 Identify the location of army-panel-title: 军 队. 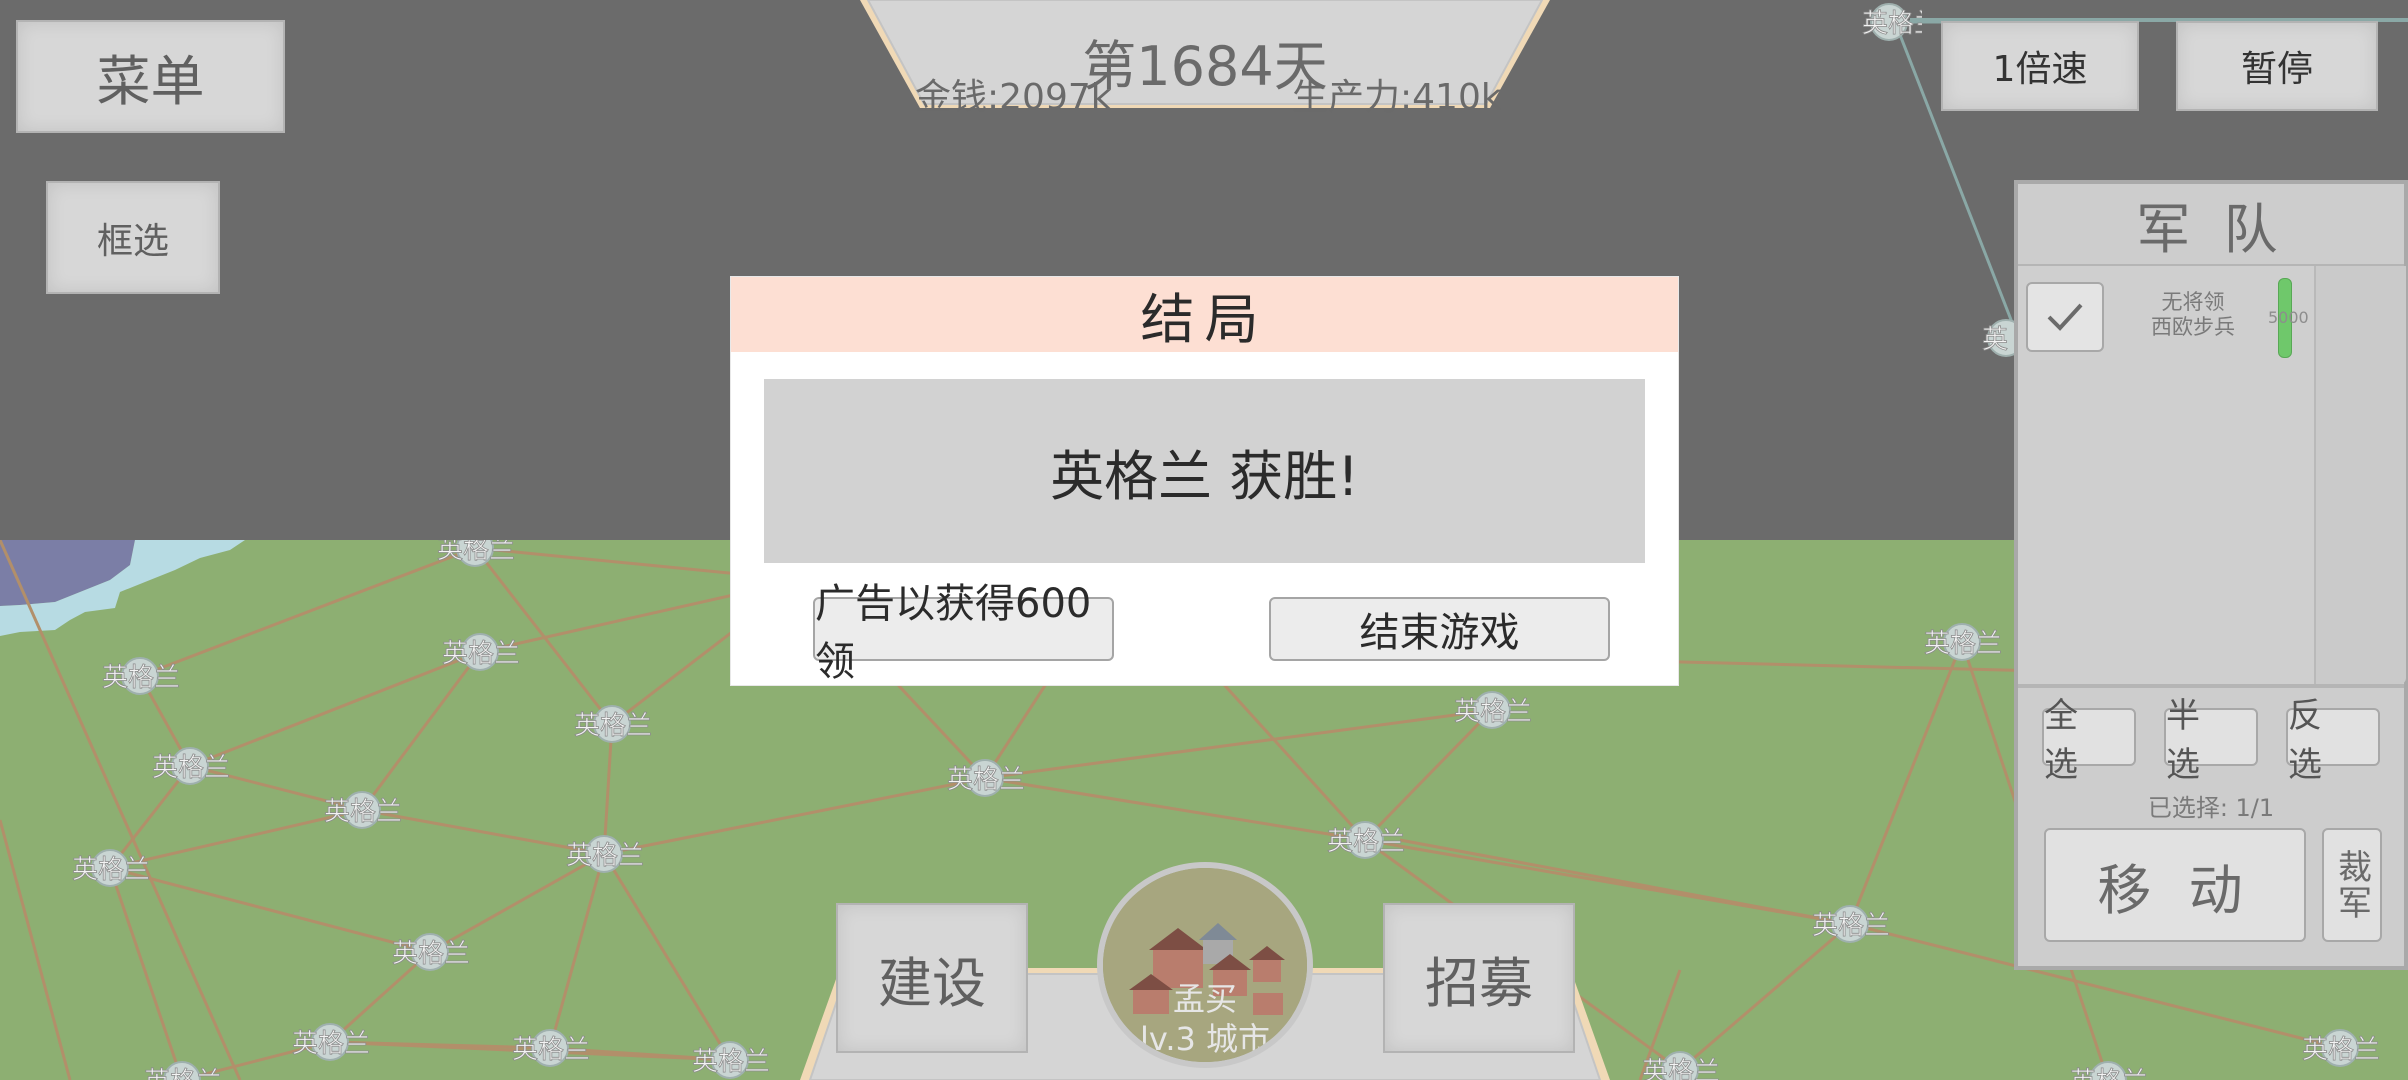
(2211, 225).